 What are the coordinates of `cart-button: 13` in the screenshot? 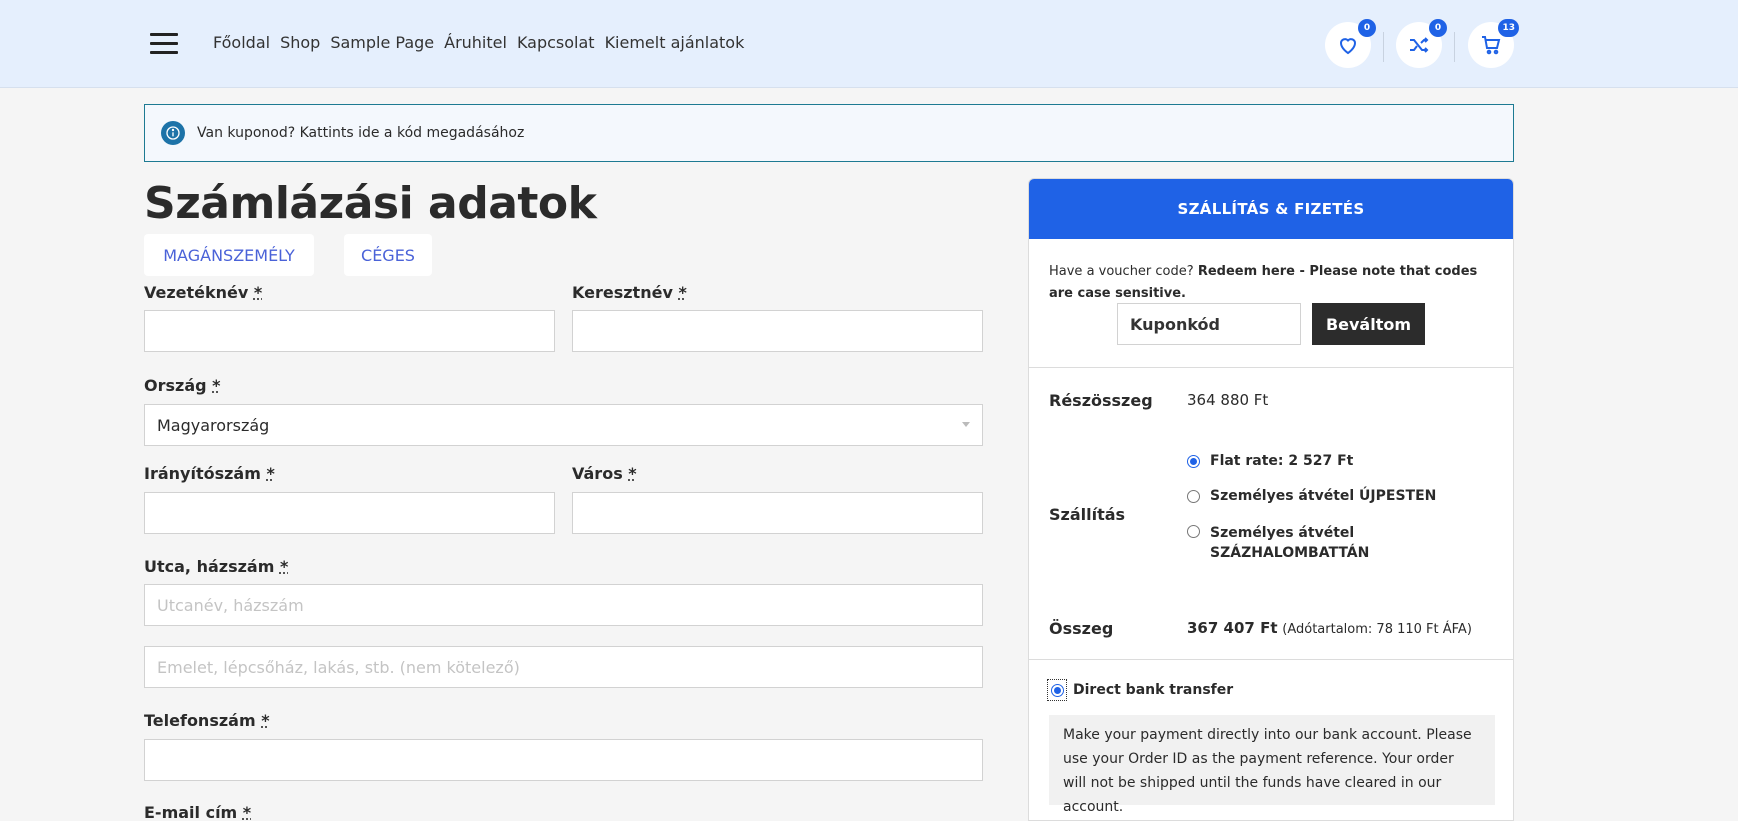 It's located at (1491, 45).